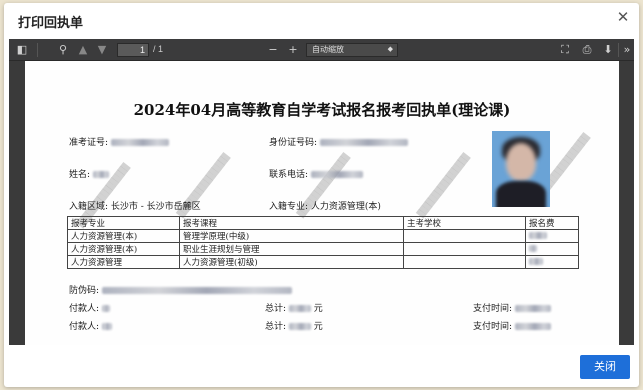  Describe the element at coordinates (291, 262) in the screenshot. I see `table-cell: 人力资源管理(初级)` at that location.